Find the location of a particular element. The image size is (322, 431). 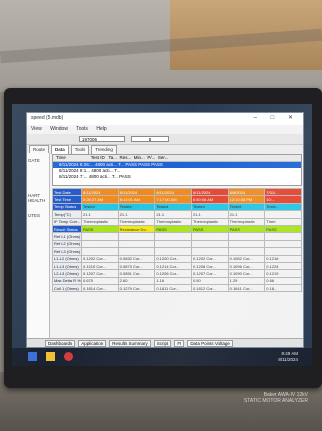

start-icon is located at coordinates (32, 356).